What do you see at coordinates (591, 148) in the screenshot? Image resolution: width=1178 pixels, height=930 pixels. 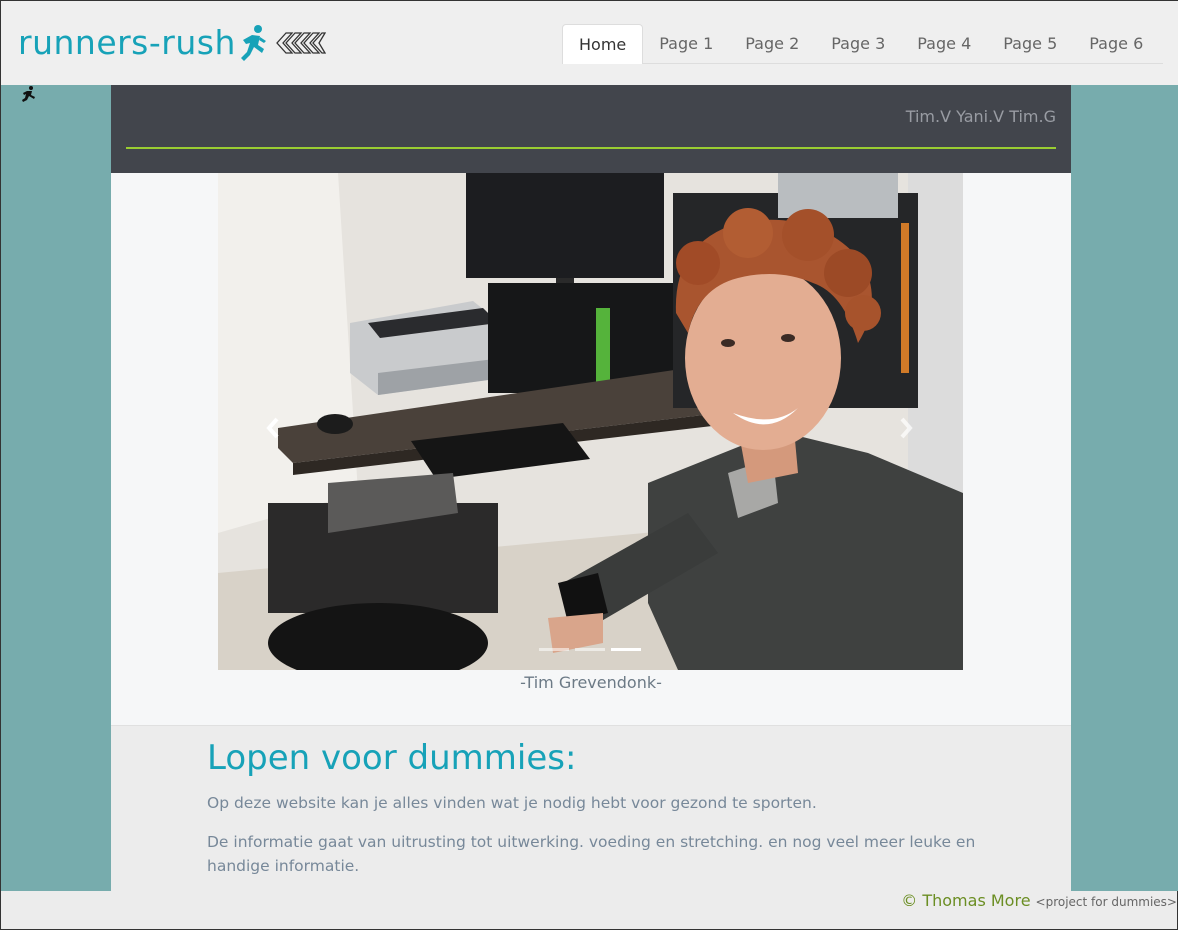 I see `accent-divider` at bounding box center [591, 148].